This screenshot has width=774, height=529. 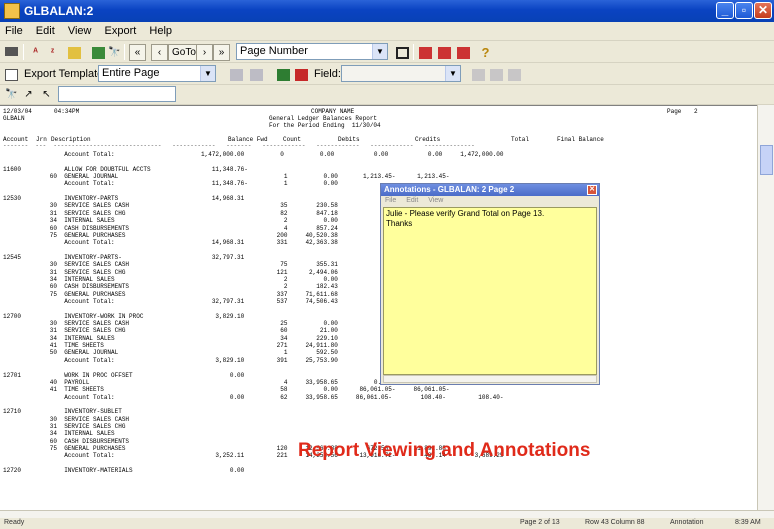 What do you see at coordinates (114, 52) in the screenshot?
I see `find-icon: 🔭` at bounding box center [114, 52].